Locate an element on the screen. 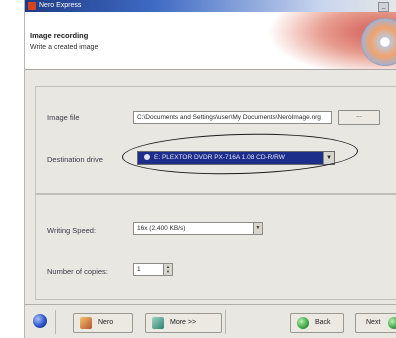 The height and width of the screenshot is (338, 396). nero-button-label: Nero is located at coordinates (106, 322).